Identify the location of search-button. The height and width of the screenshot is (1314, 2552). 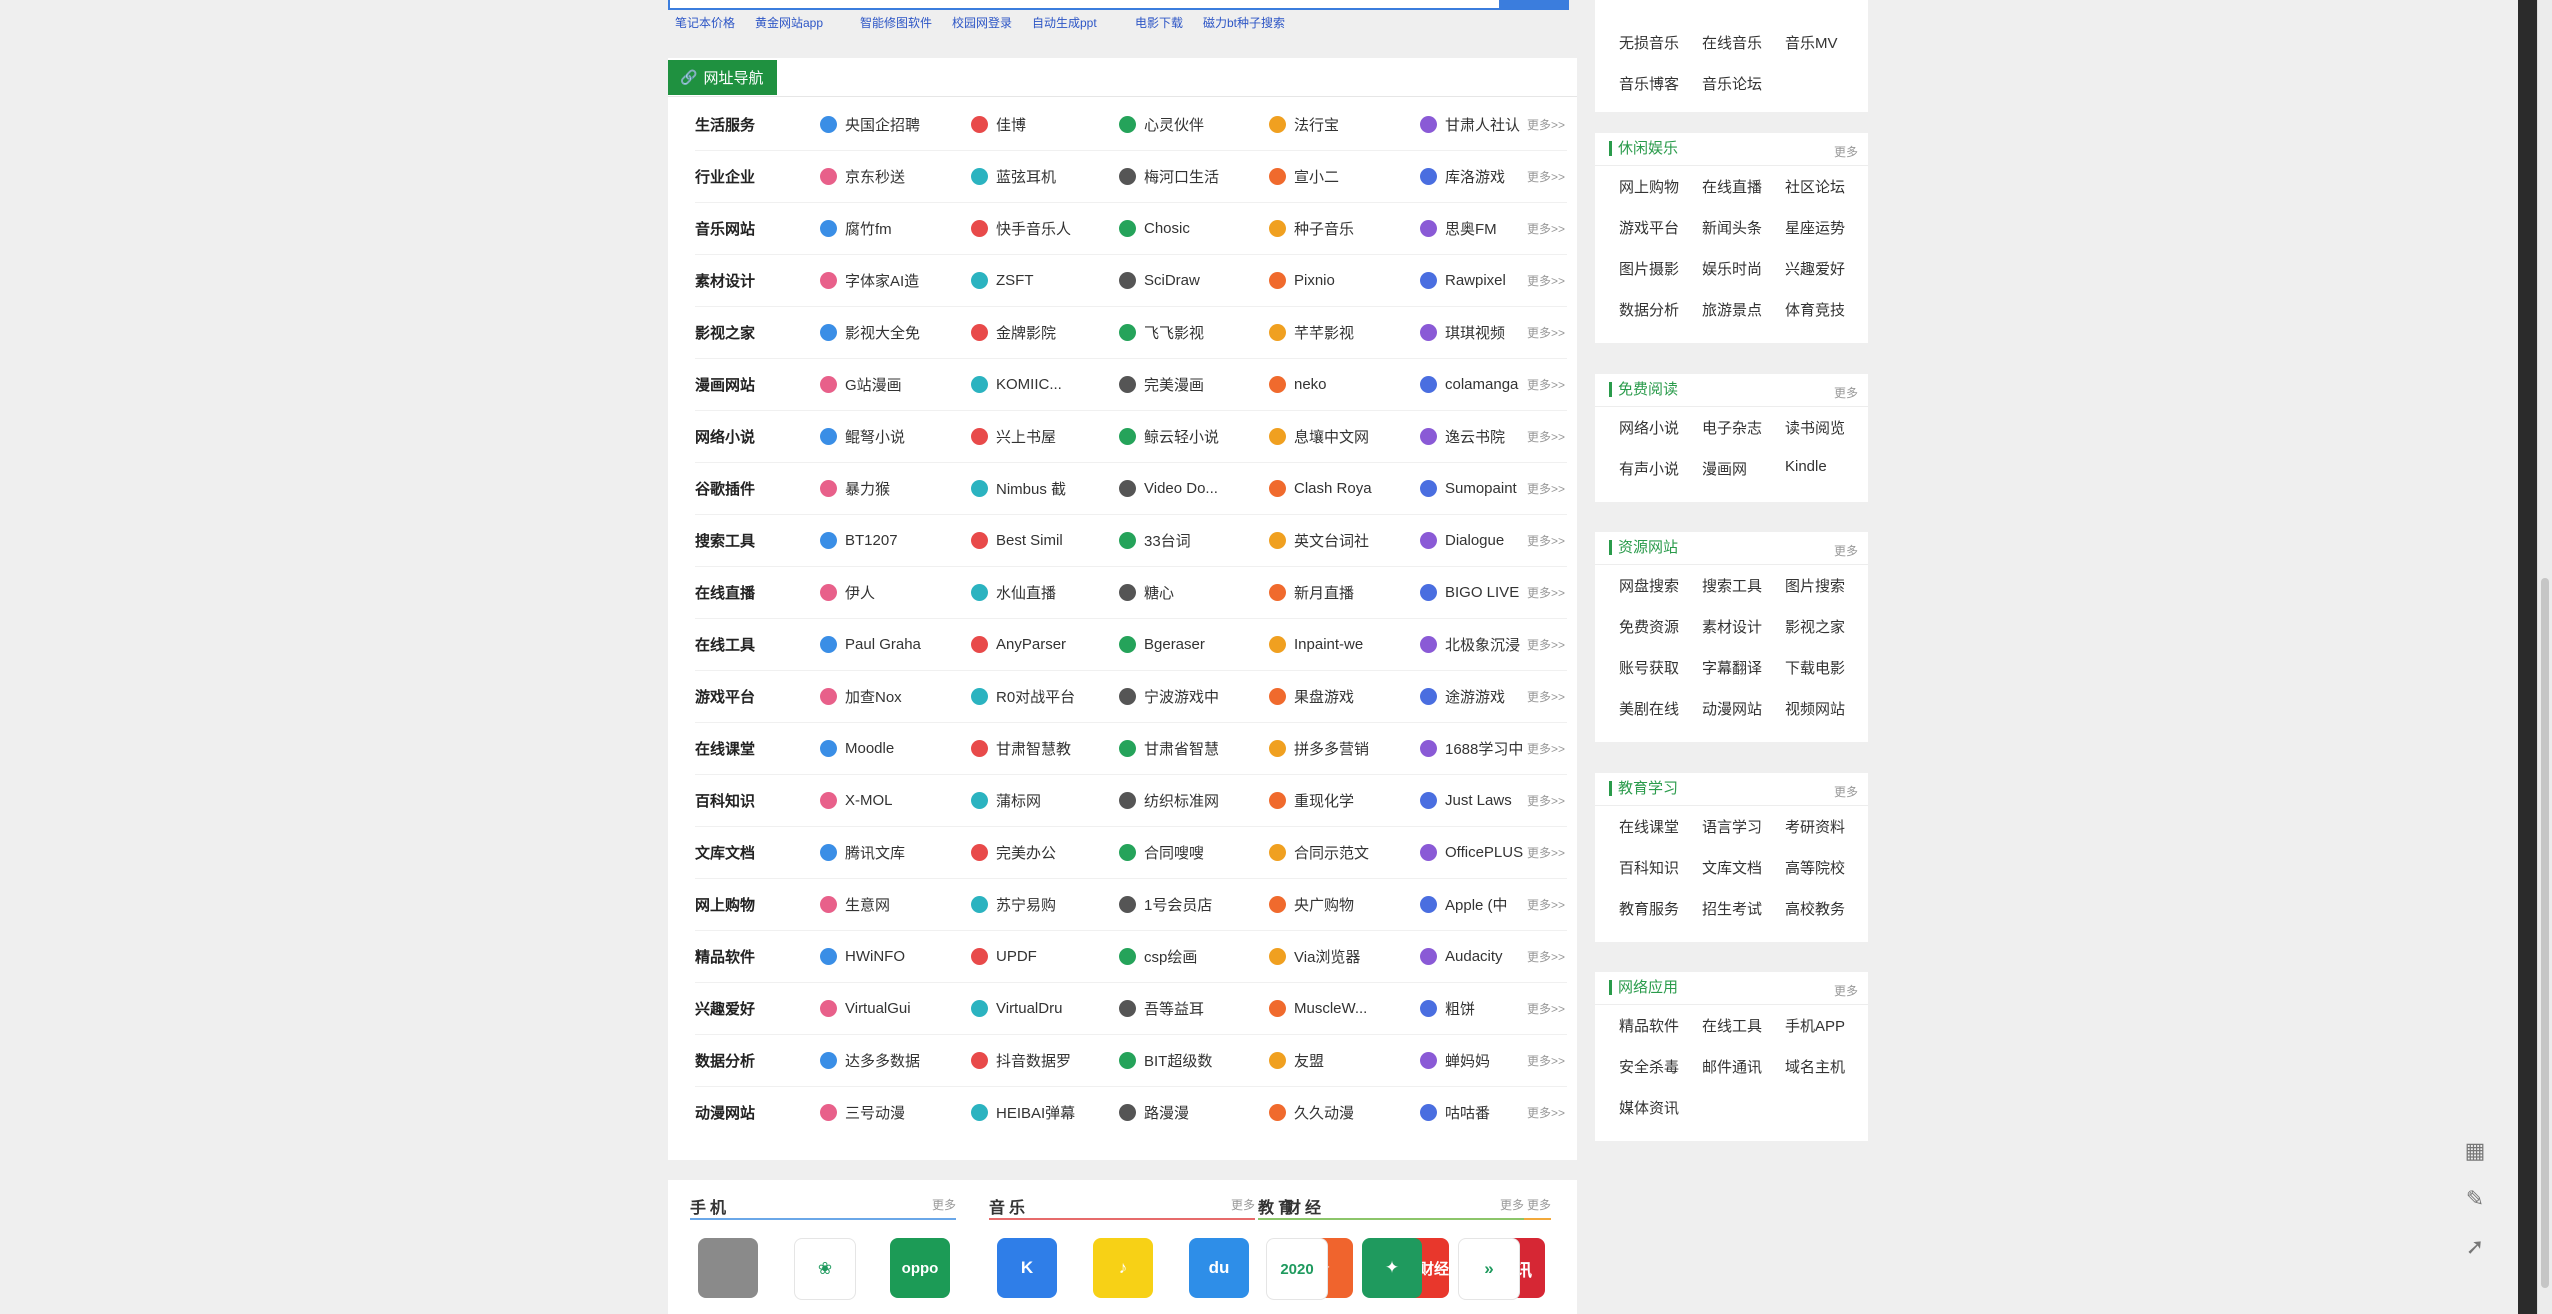
(1534, 4).